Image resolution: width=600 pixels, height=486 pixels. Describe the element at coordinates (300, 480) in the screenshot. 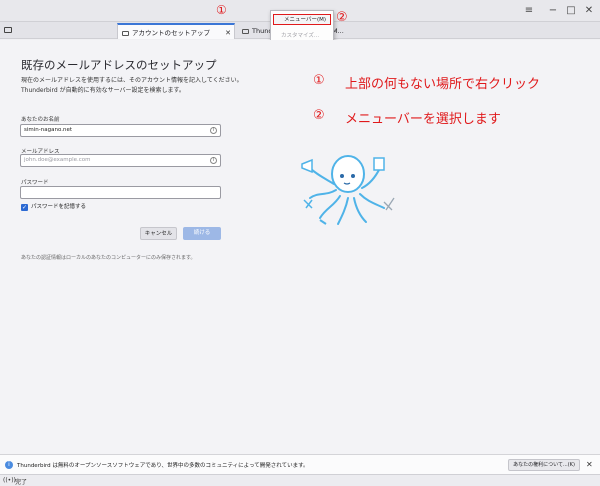

I see `status-bar: ((•)) 完了` at that location.